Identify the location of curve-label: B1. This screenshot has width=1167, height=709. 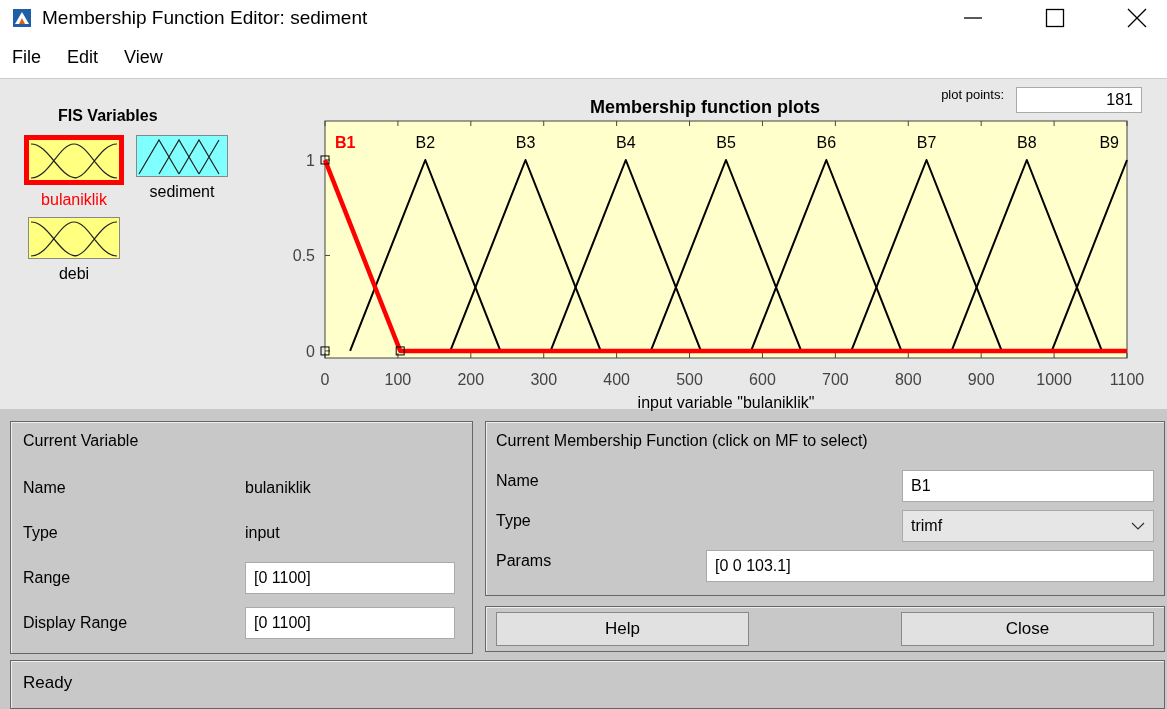
(345, 142).